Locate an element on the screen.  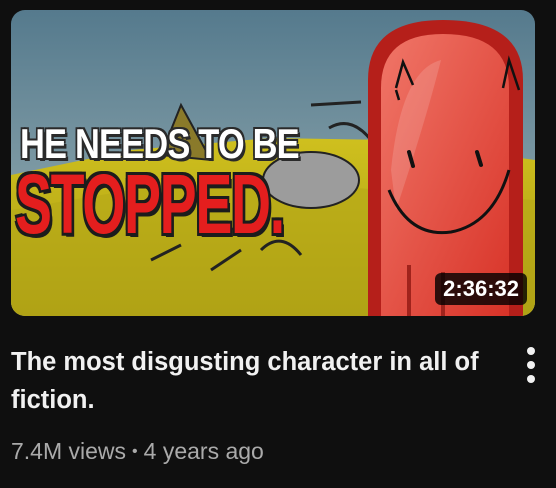
duration-badge: 2:36:32 is located at coordinates (481, 289).